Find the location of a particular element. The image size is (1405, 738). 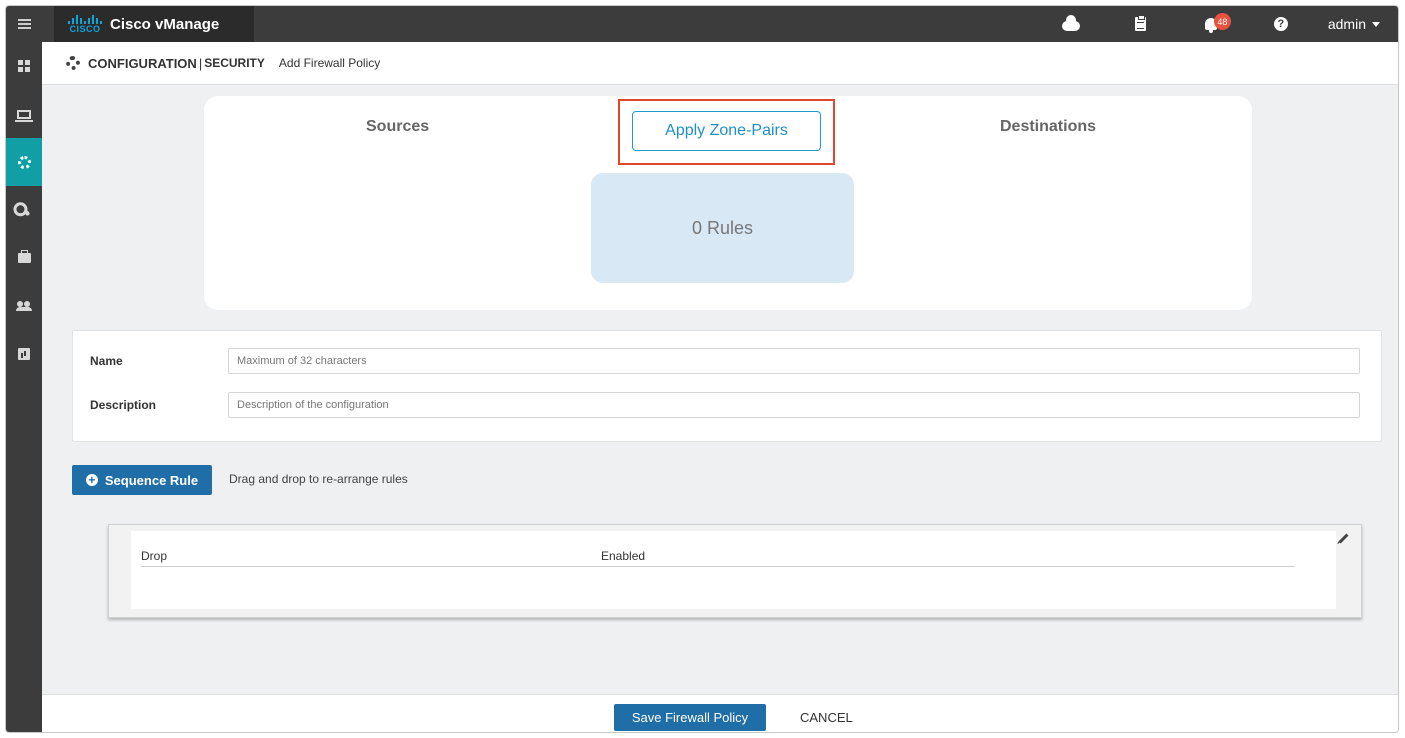

plus-circle-icon: + is located at coordinates (91, 480).